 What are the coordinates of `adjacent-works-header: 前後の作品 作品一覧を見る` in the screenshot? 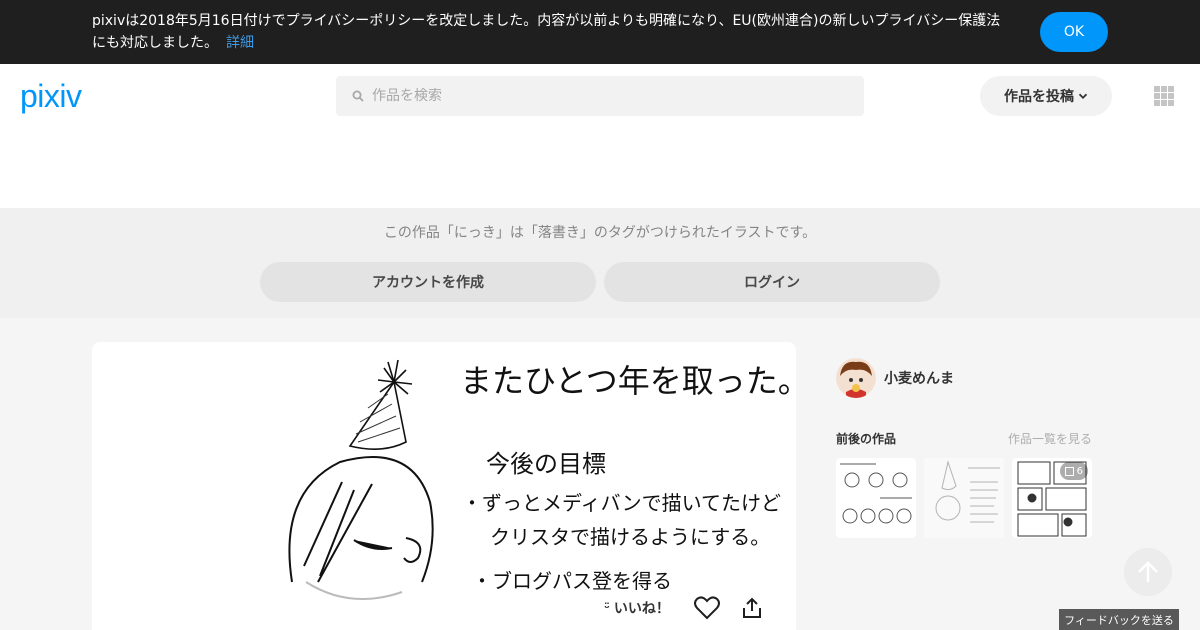 It's located at (964, 438).